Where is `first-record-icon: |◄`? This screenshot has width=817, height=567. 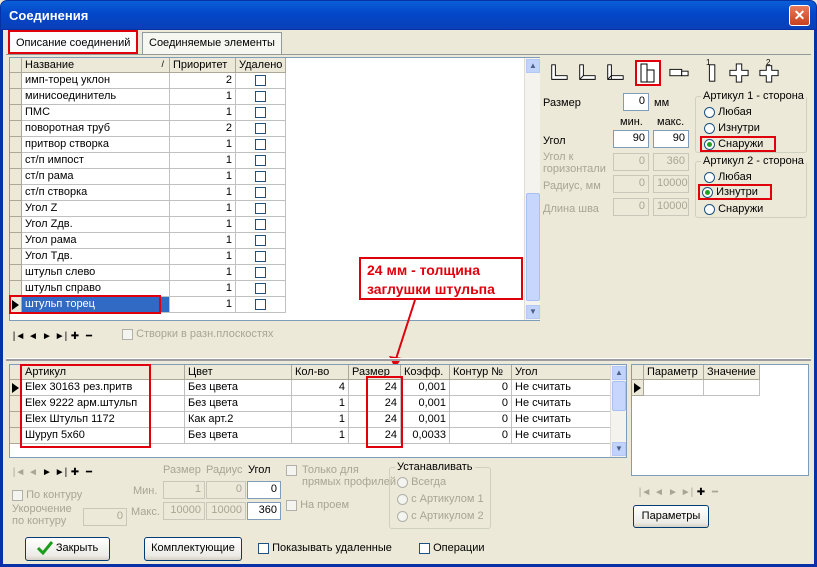 first-record-icon: |◄ is located at coordinates (19, 336).